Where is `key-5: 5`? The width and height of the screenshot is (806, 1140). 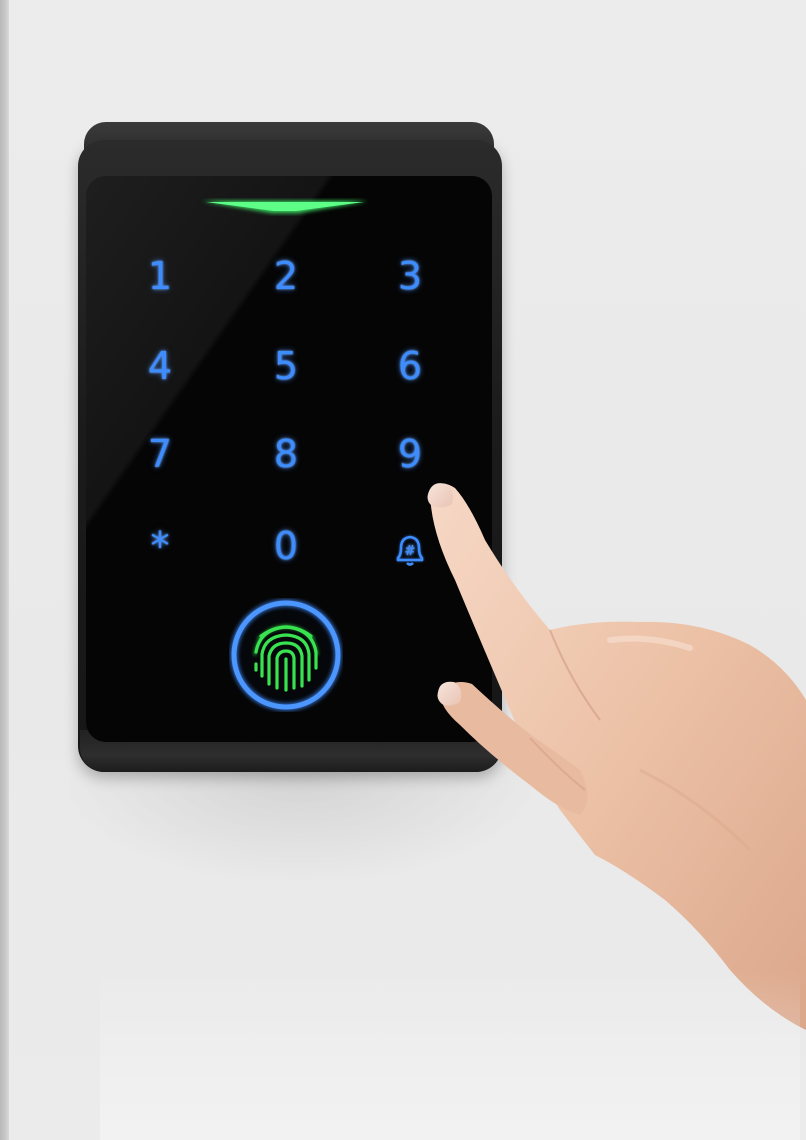
key-5: 5 is located at coordinates (286, 366).